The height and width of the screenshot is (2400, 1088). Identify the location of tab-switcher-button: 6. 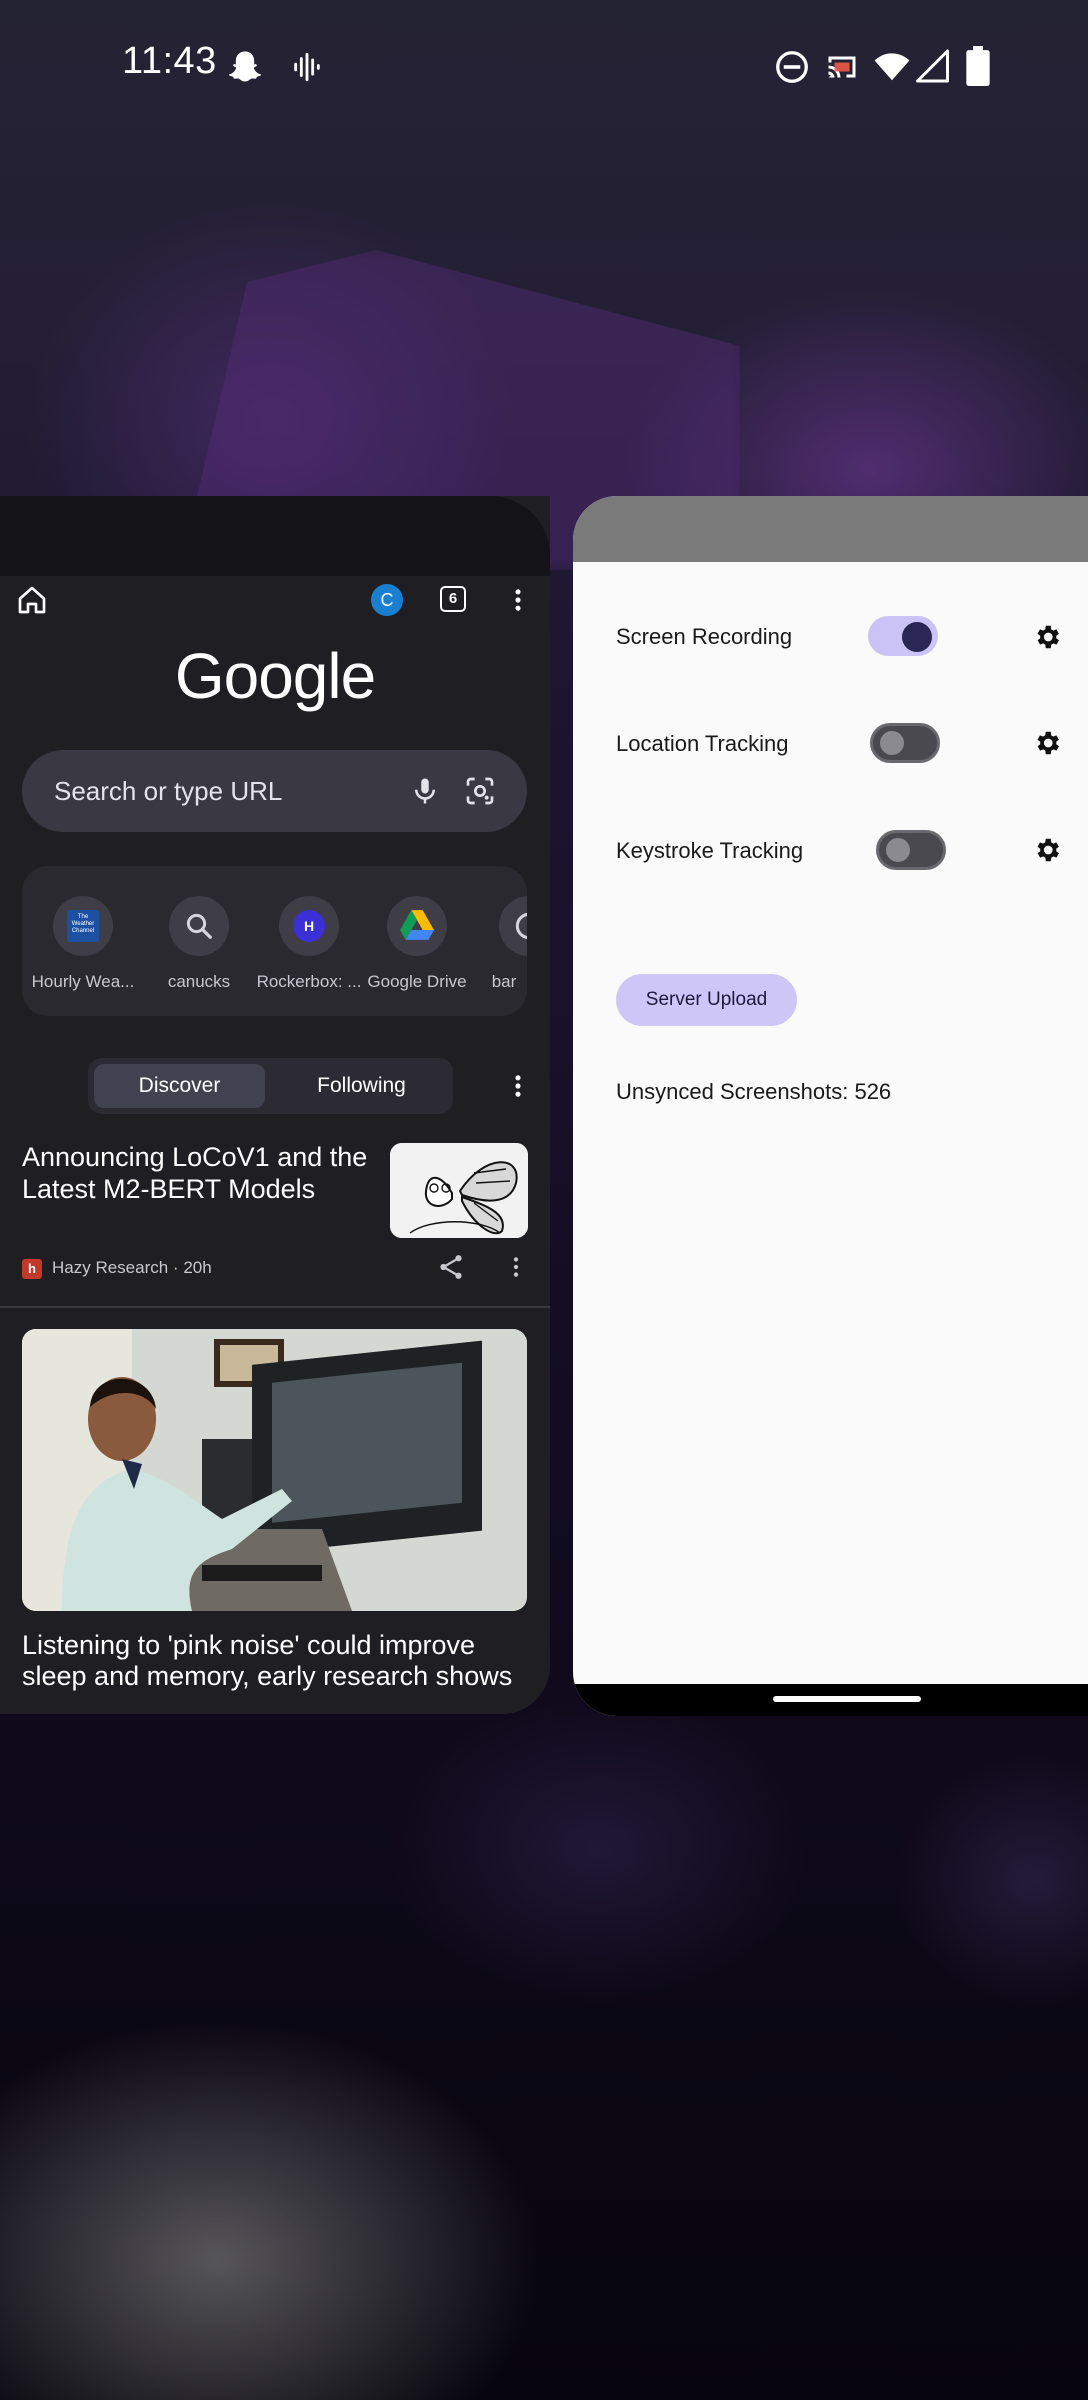
(453, 599).